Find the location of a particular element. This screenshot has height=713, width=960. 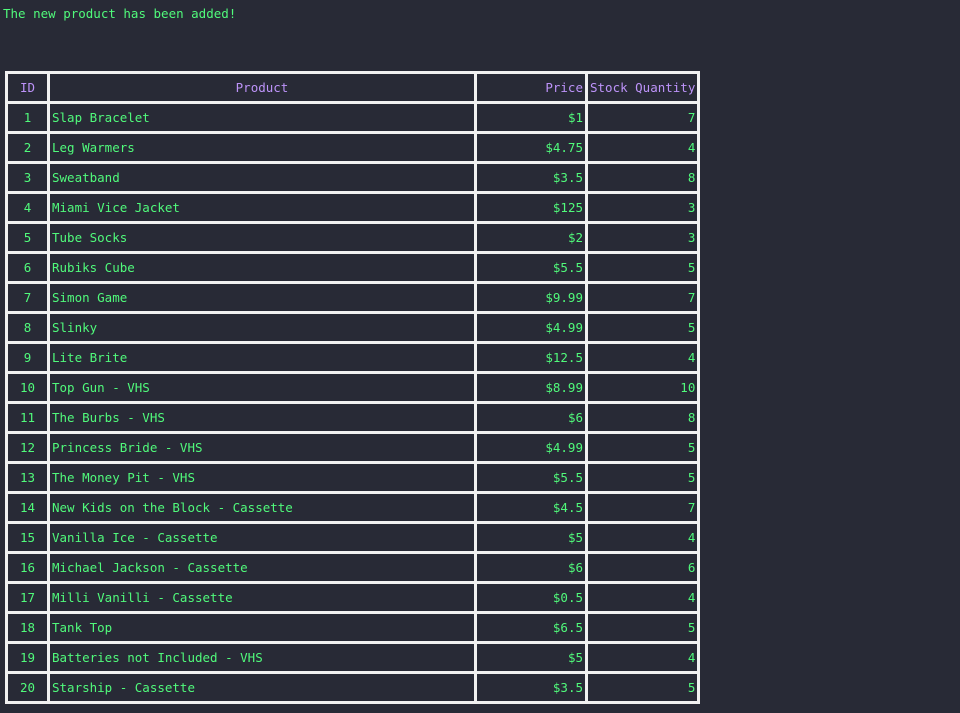

cell-price: $4.5 is located at coordinates (531, 507).